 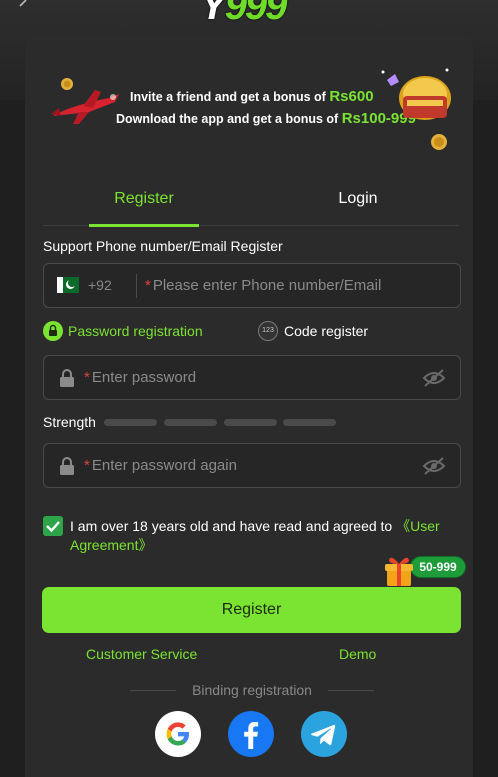 I want to click on checkmark-icon, so click(x=53, y=527).